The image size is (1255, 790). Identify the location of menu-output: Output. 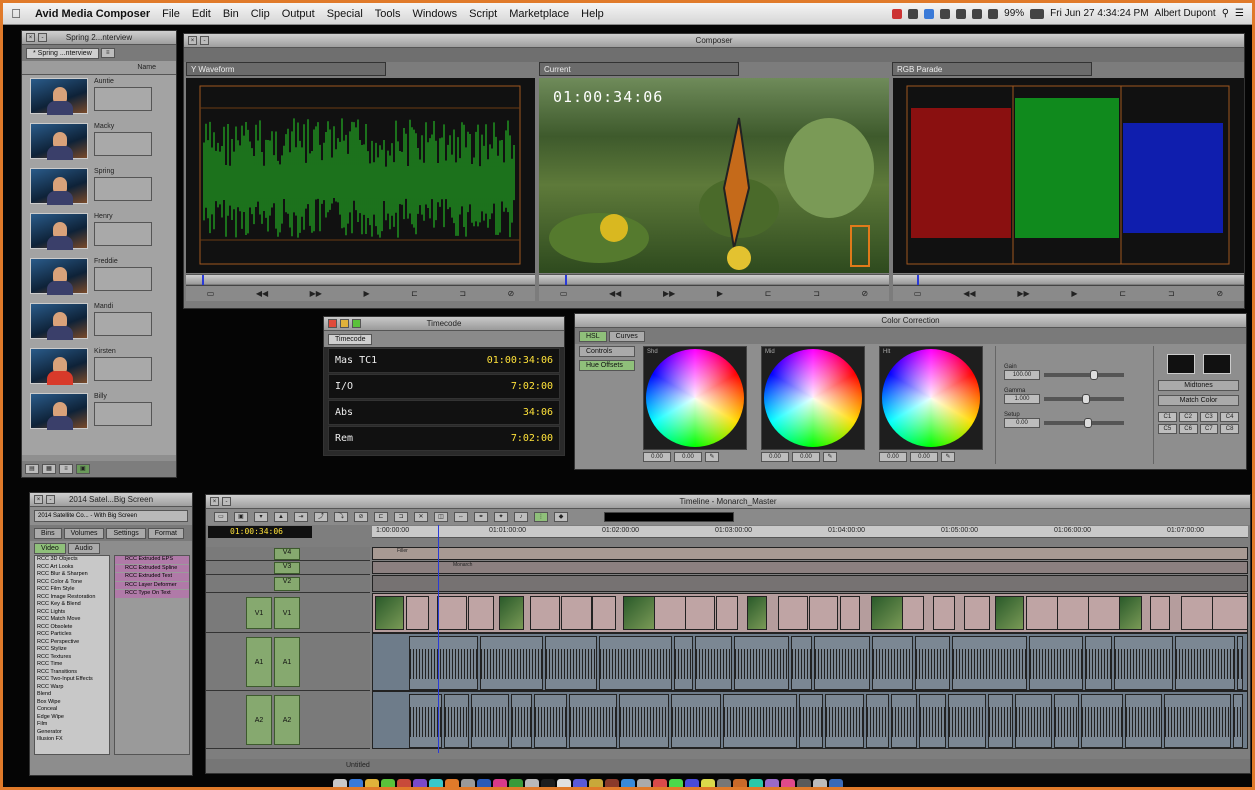
(298, 14).